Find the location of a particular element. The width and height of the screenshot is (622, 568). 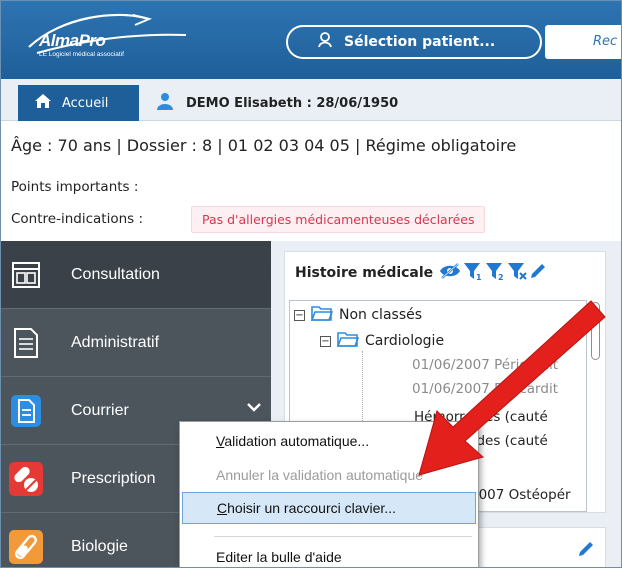

history-title: Histoire médicale is located at coordinates (364, 273).